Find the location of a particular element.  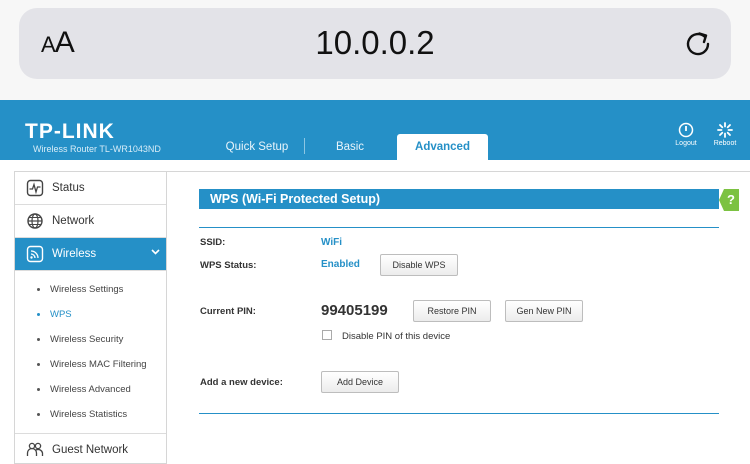

wifi-icon is located at coordinates (35, 254).